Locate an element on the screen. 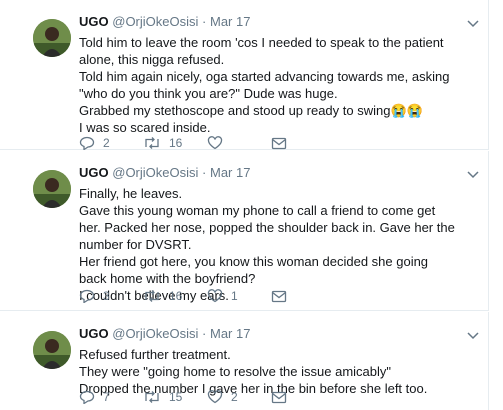  action-bar: 2 16 is located at coordinates (207, 143).